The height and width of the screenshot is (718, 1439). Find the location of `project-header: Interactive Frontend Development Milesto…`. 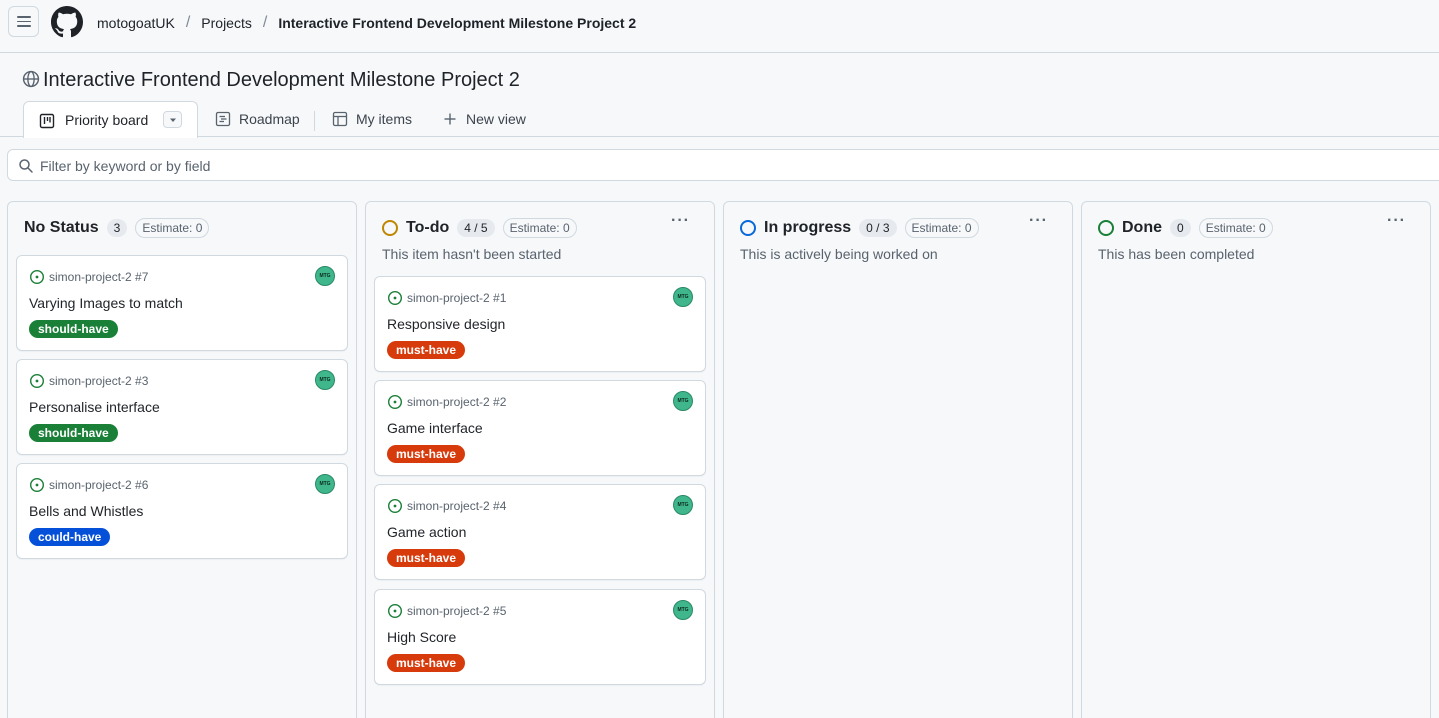

project-header: Interactive Frontend Development Milesto… is located at coordinates (719, 95).